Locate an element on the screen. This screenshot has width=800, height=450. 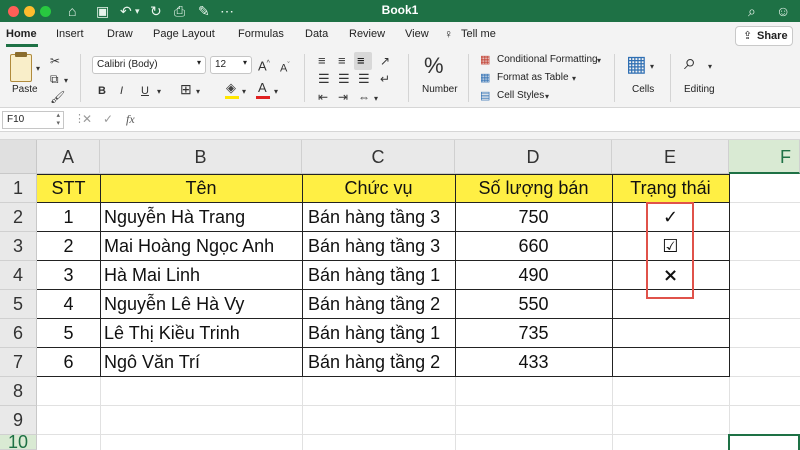
column-header-c: C is located at coordinates (378, 157).